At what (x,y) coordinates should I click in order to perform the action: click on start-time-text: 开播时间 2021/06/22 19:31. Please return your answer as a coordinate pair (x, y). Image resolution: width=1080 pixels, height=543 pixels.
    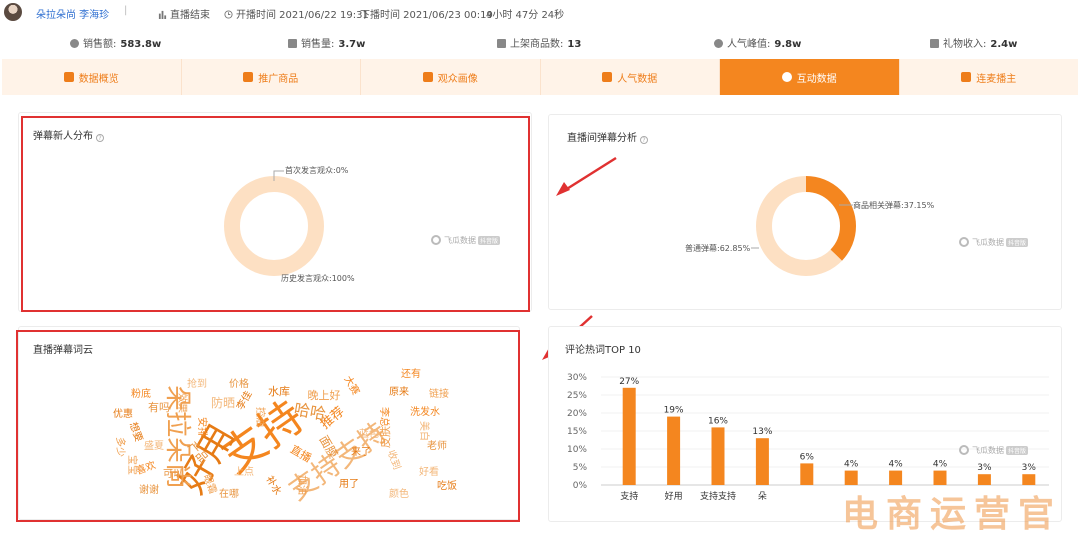
    Looking at the image, I should click on (302, 15).